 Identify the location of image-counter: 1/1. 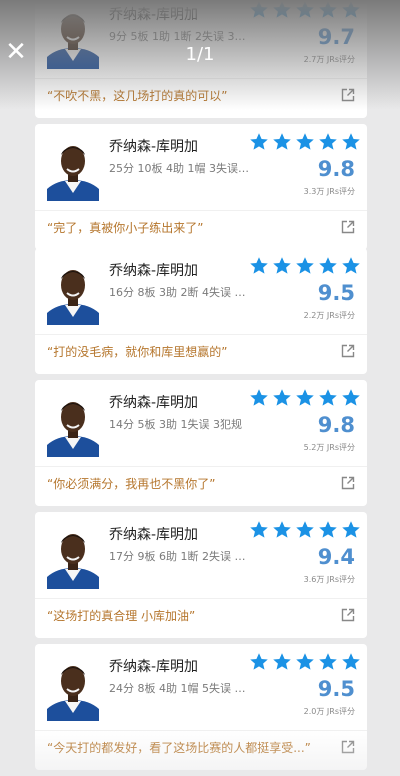
(200, 54).